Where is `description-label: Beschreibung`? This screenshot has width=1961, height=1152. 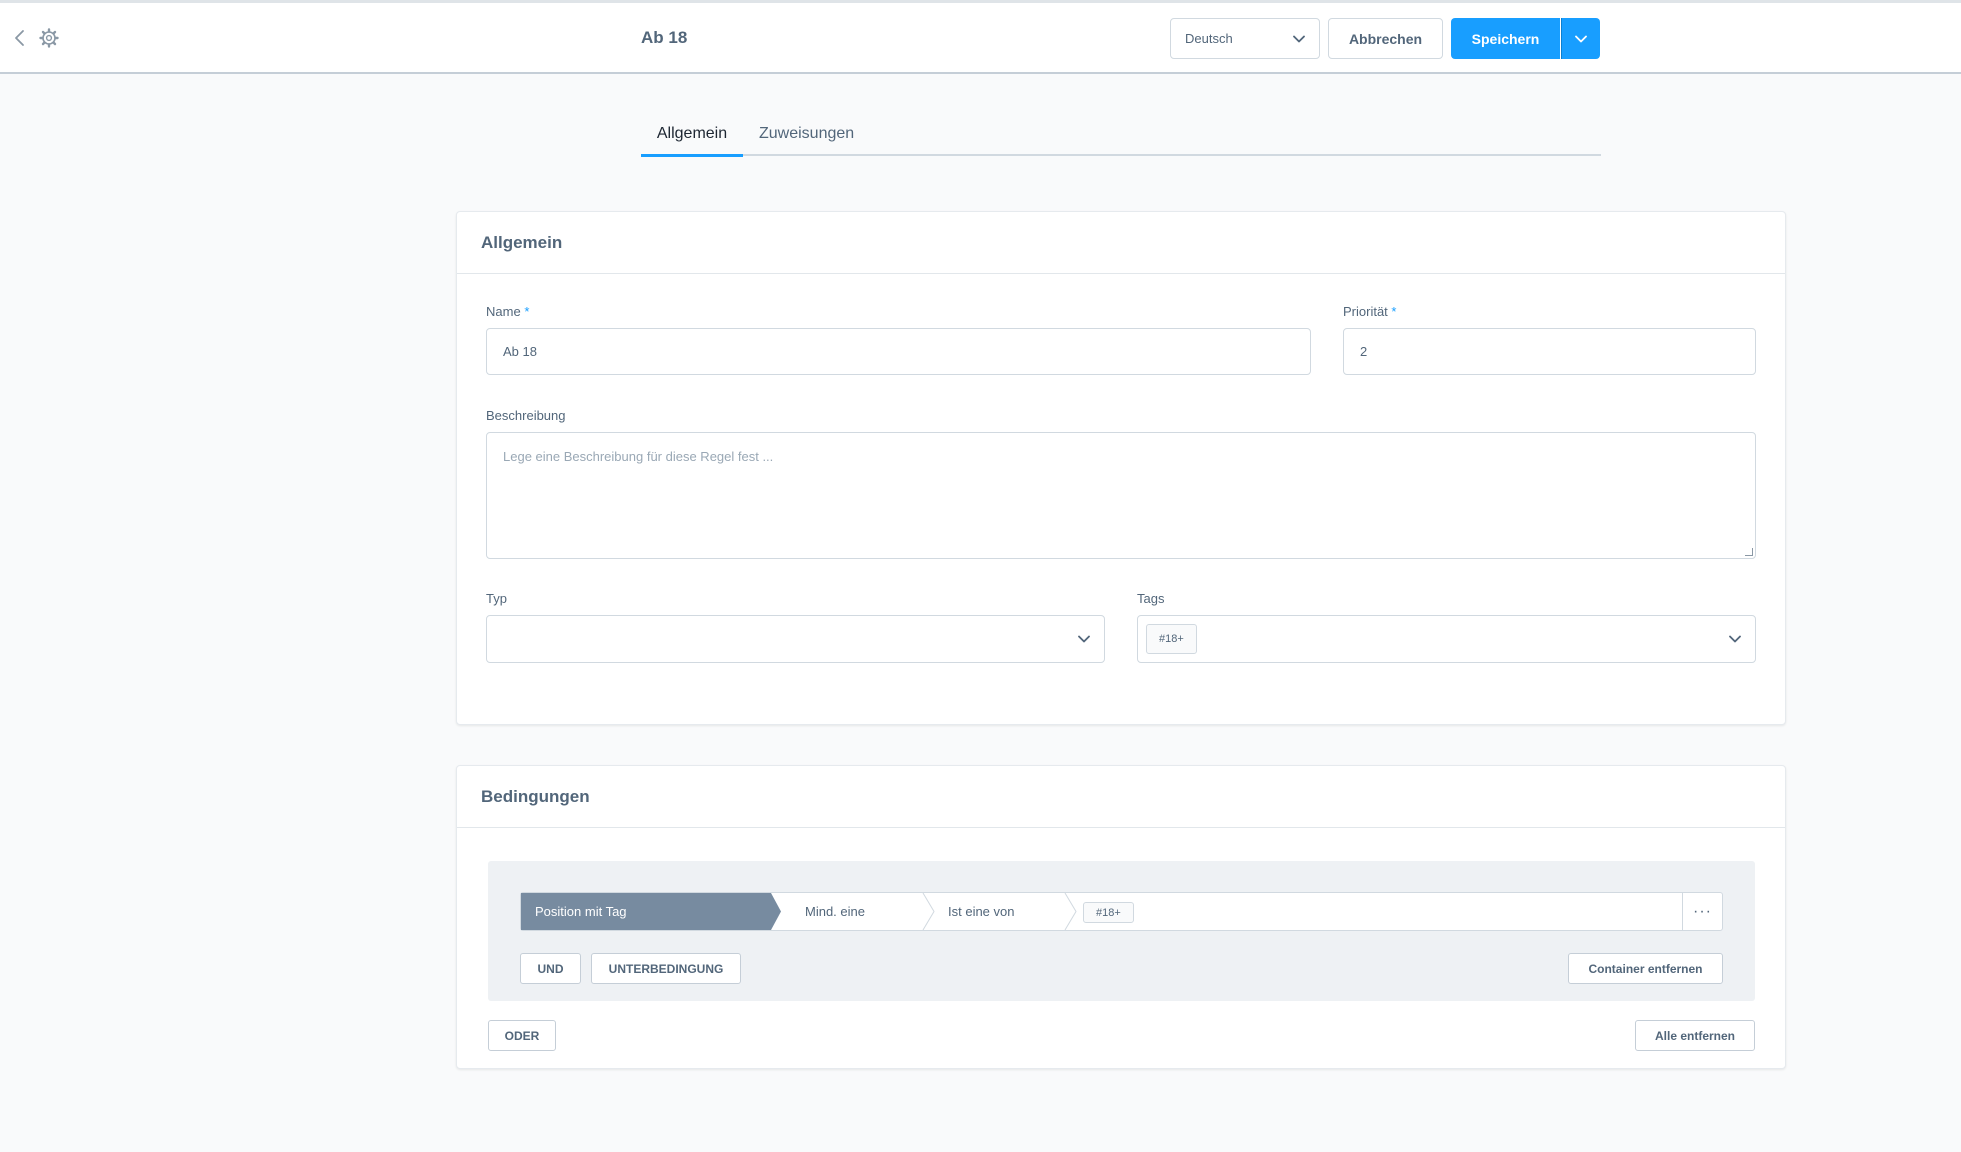
description-label: Beschreibung is located at coordinates (526, 415).